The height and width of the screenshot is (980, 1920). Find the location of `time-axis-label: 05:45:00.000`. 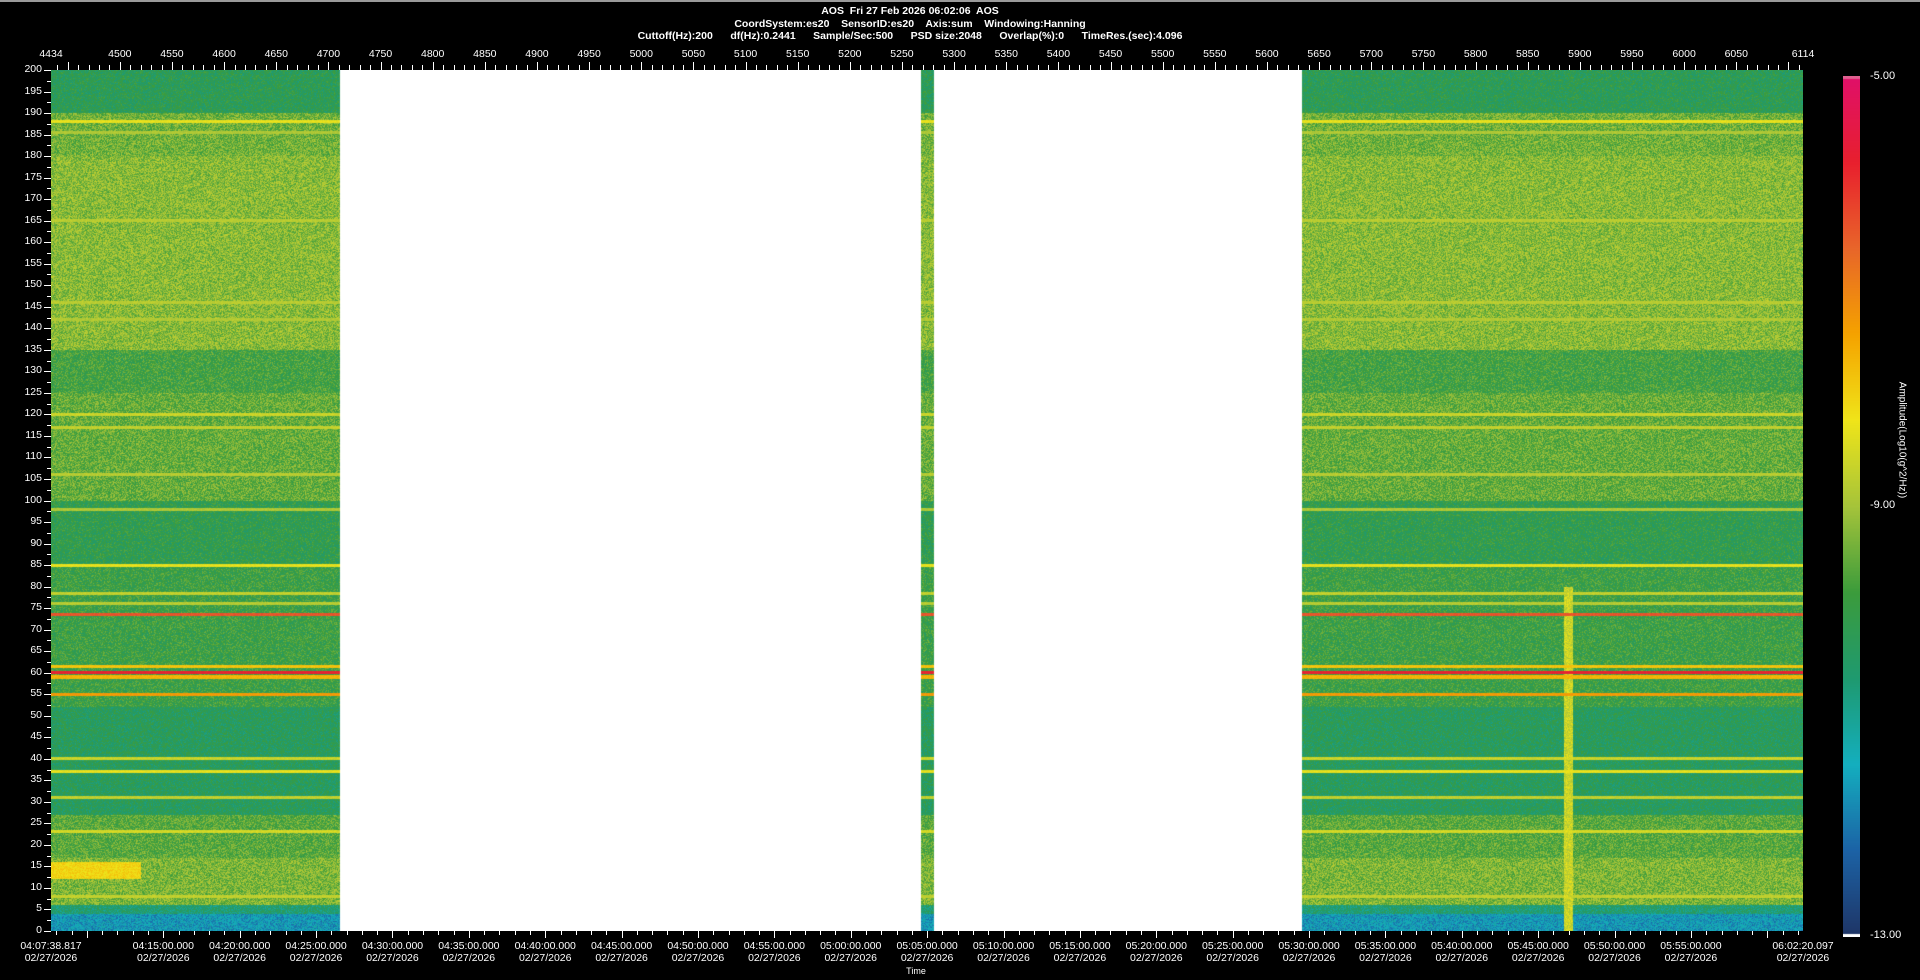

time-axis-label: 05:45:00.000 is located at coordinates (1538, 946).